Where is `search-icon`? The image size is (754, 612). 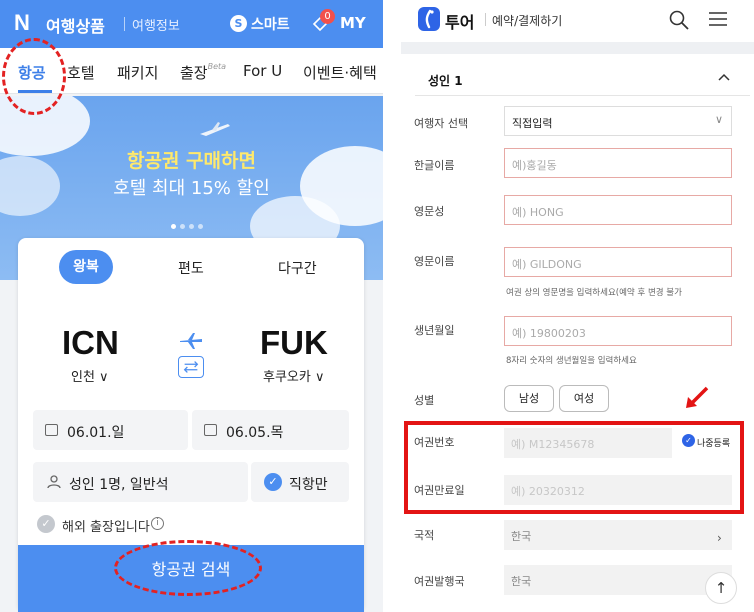 search-icon is located at coordinates (679, 20).